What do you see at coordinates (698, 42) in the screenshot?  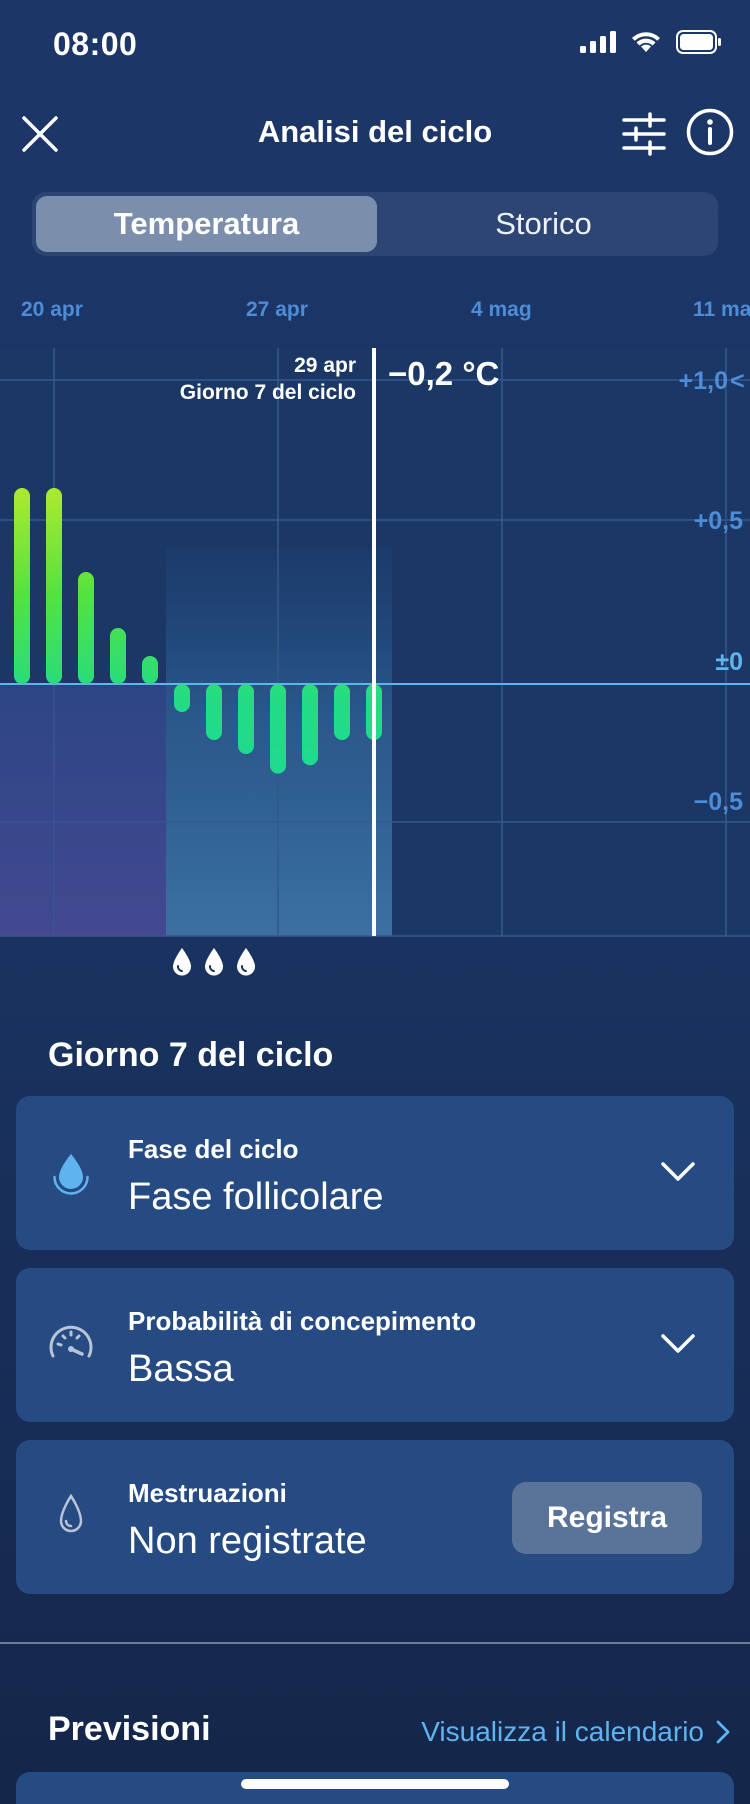 I see `battery-icon` at bounding box center [698, 42].